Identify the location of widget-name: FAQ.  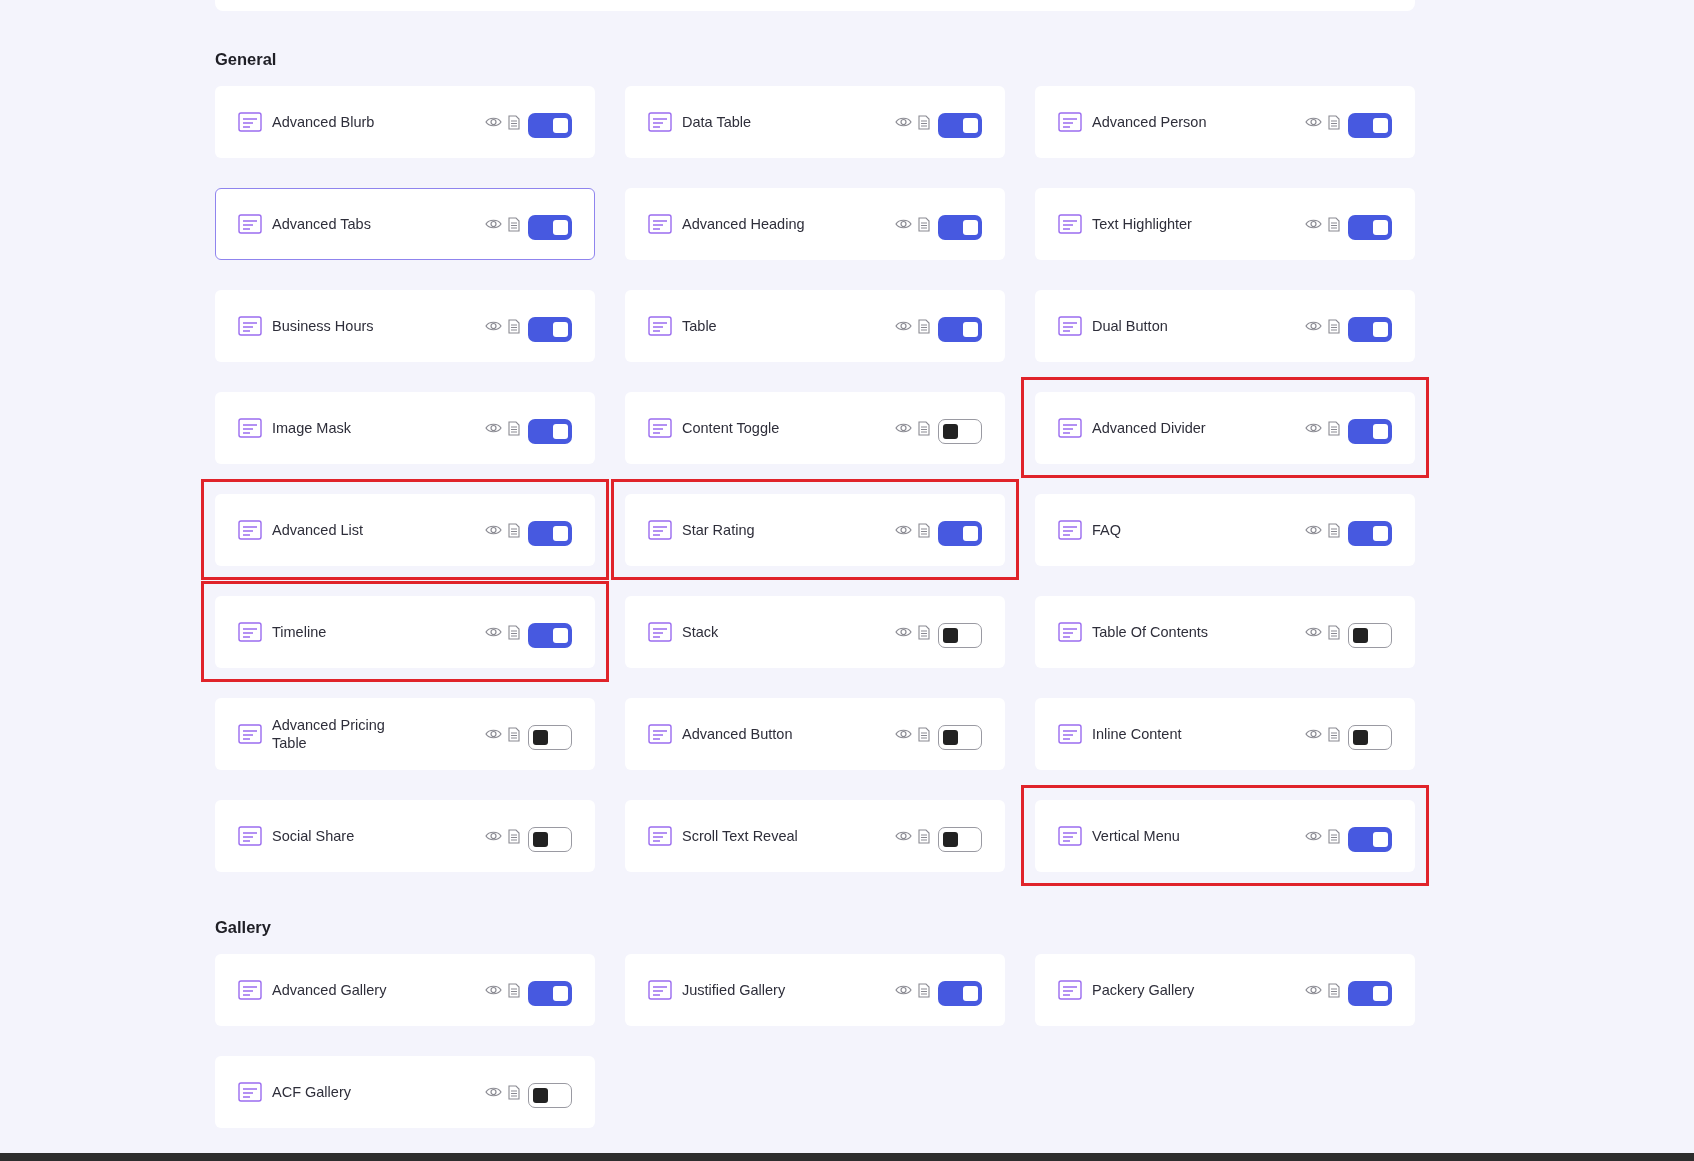
(1106, 530).